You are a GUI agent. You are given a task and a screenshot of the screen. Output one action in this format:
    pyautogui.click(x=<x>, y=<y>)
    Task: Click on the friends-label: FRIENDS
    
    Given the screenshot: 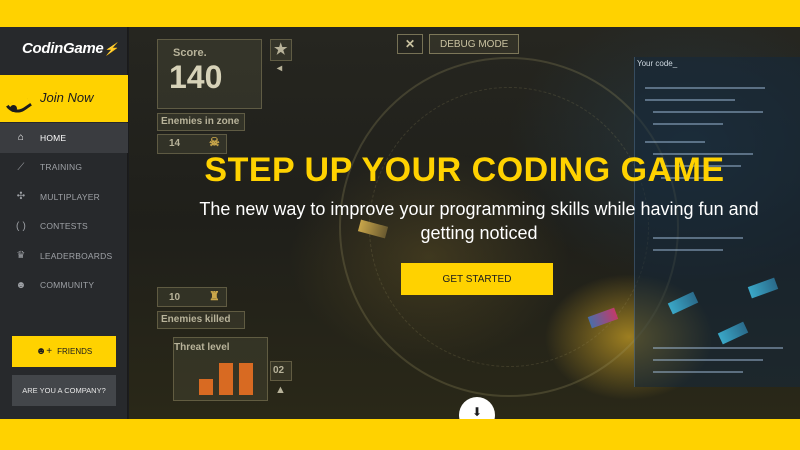 What is the action you would take?
    pyautogui.click(x=75, y=351)
    